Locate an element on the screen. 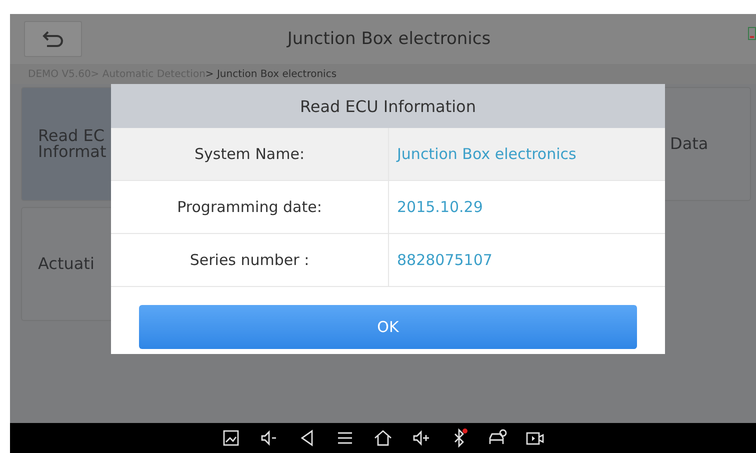 Image resolution: width=756 pixels, height=453 pixels. field-label: System Name: is located at coordinates (250, 154).